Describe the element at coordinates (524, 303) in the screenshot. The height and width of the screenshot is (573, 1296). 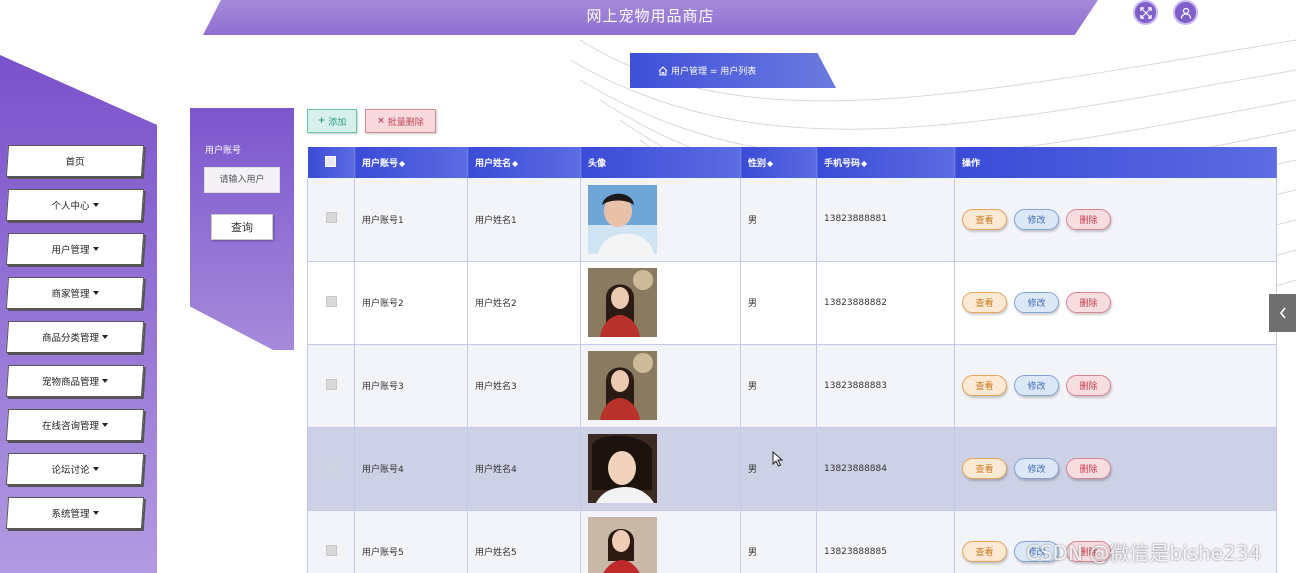
I see `cell-name: 用户姓名2` at that location.